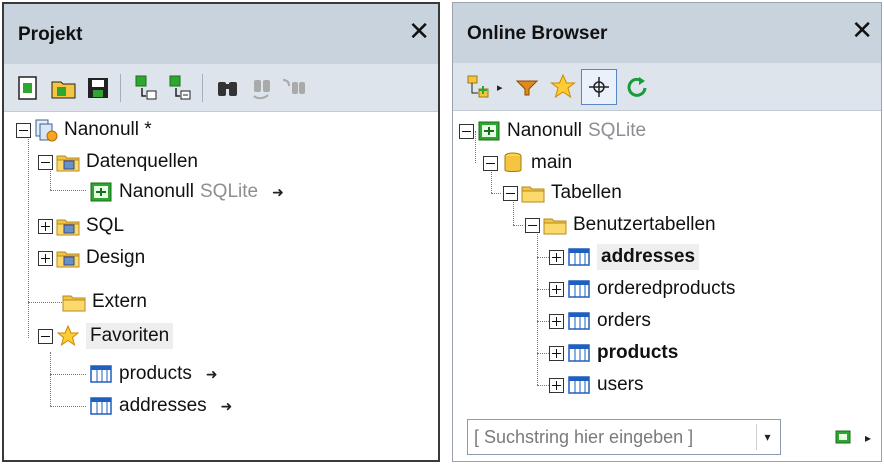 The width and height of the screenshot is (884, 464). I want to click on tree-item-label: SQL, so click(105, 225).